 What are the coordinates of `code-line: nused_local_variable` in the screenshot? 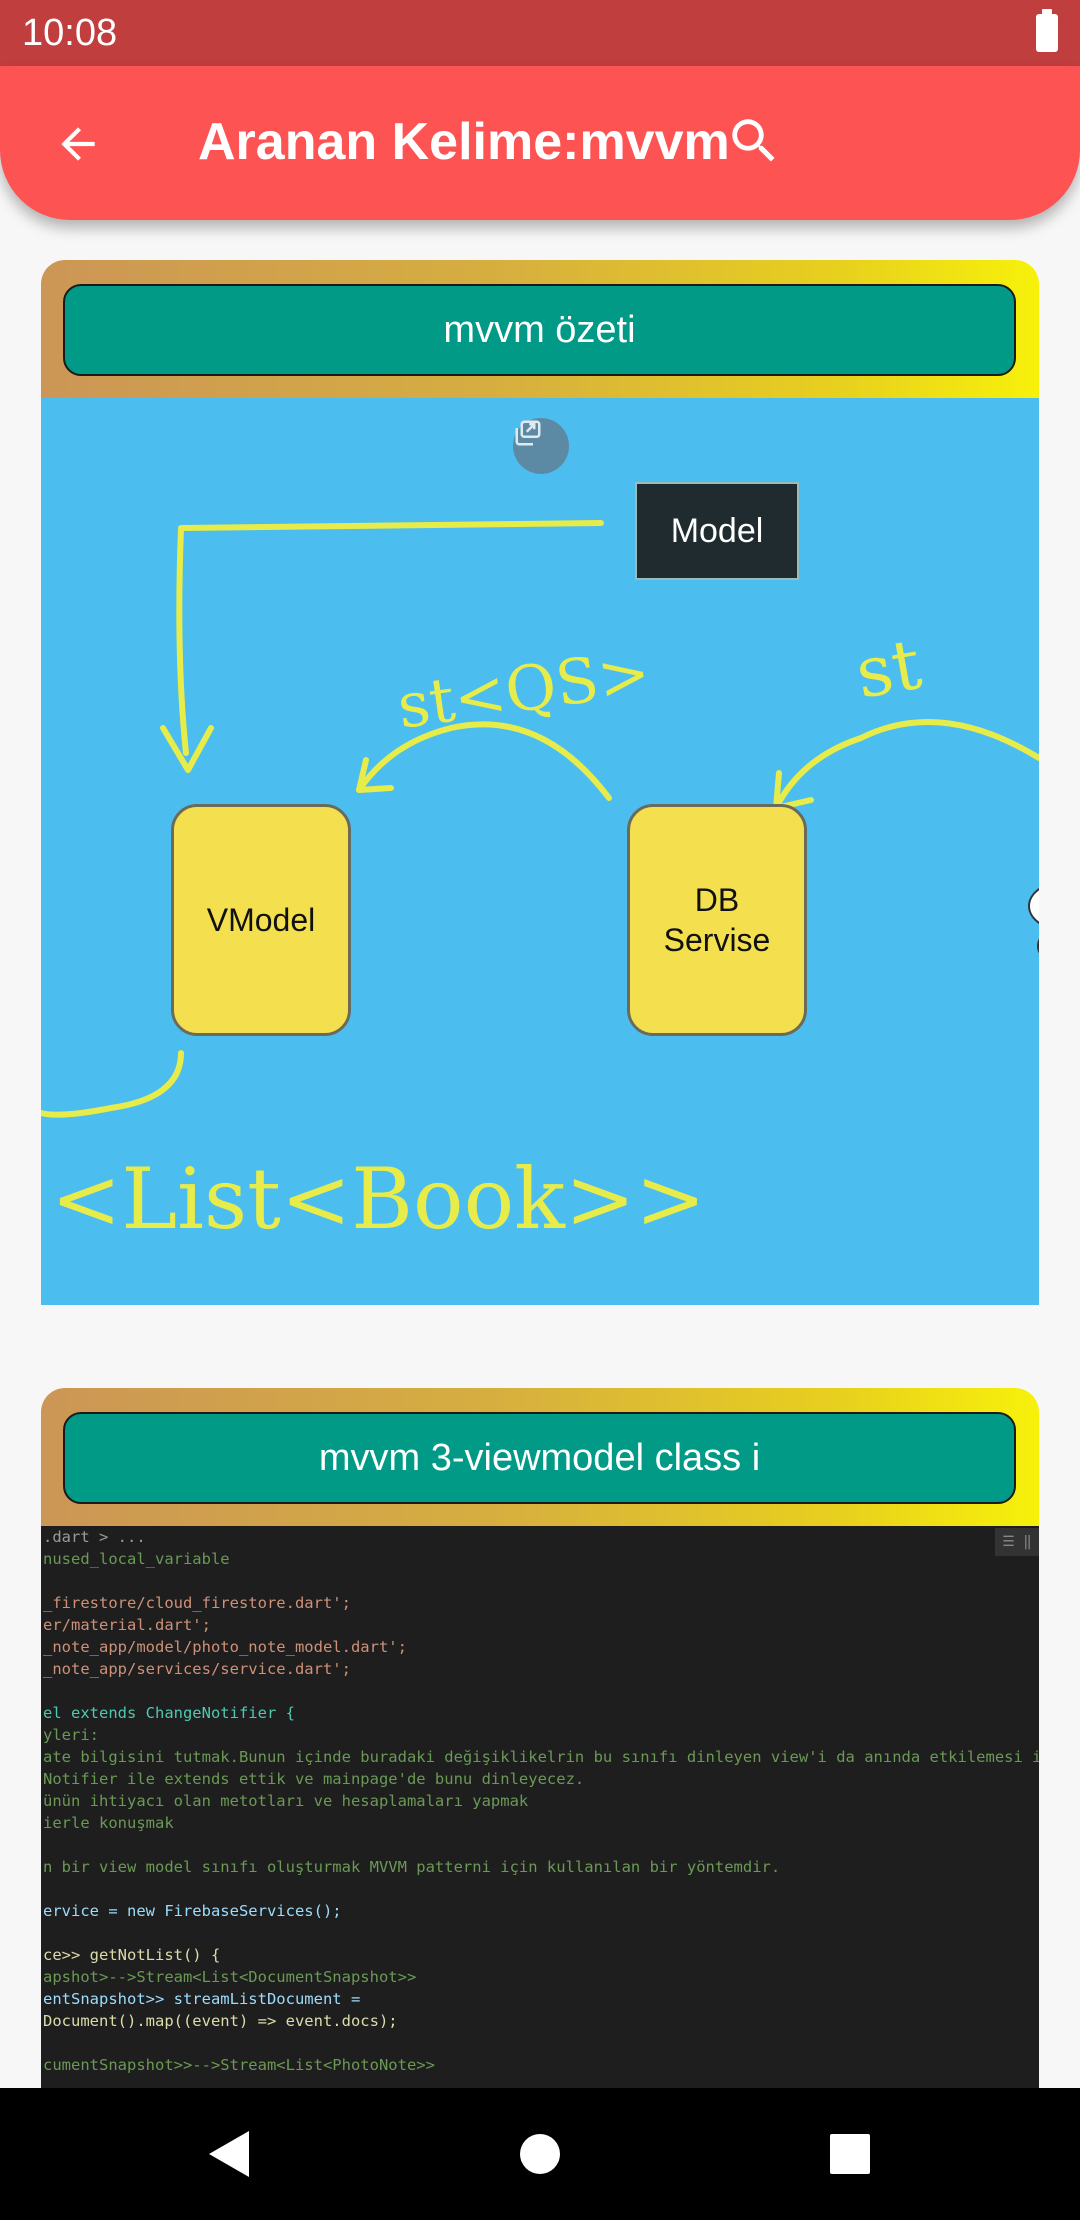 It's located at (136, 1559).